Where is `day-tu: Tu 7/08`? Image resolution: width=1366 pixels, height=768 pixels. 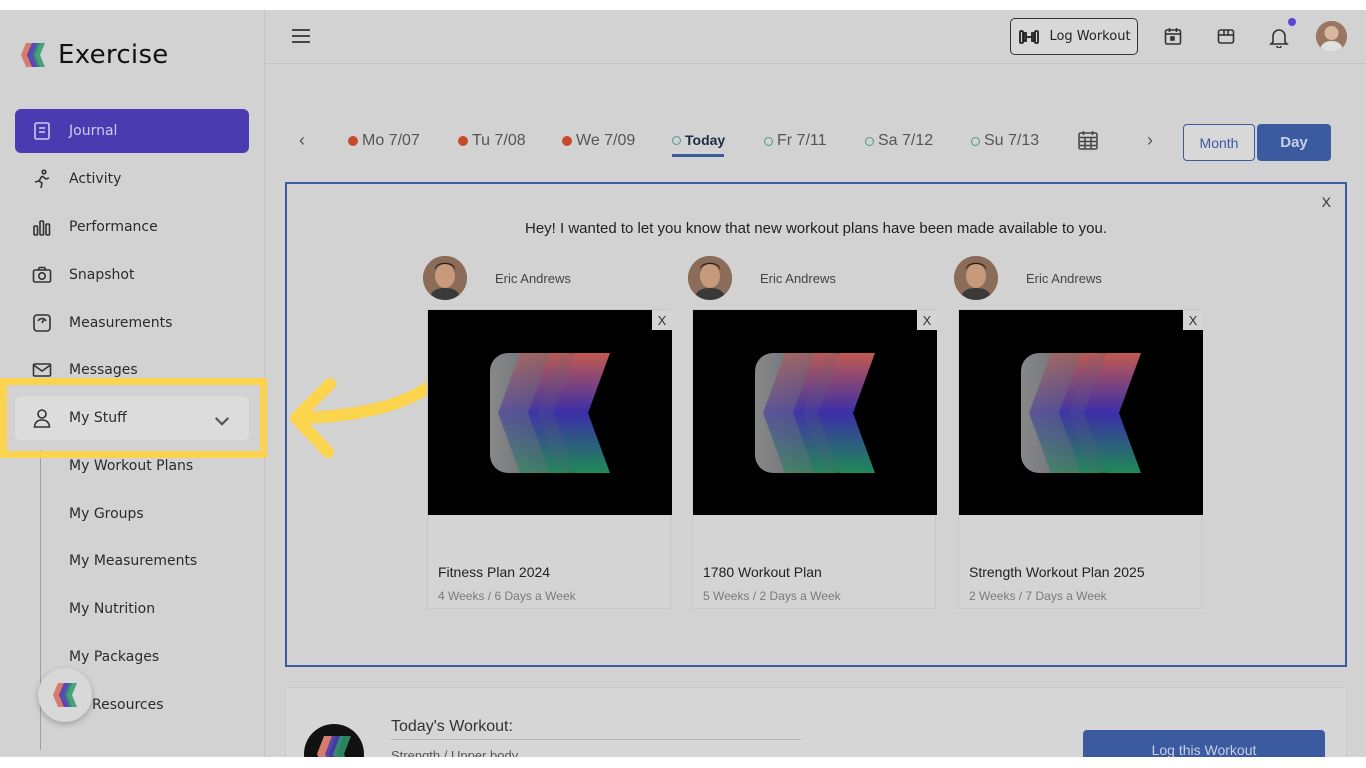 day-tu: Tu 7/08 is located at coordinates (492, 141).